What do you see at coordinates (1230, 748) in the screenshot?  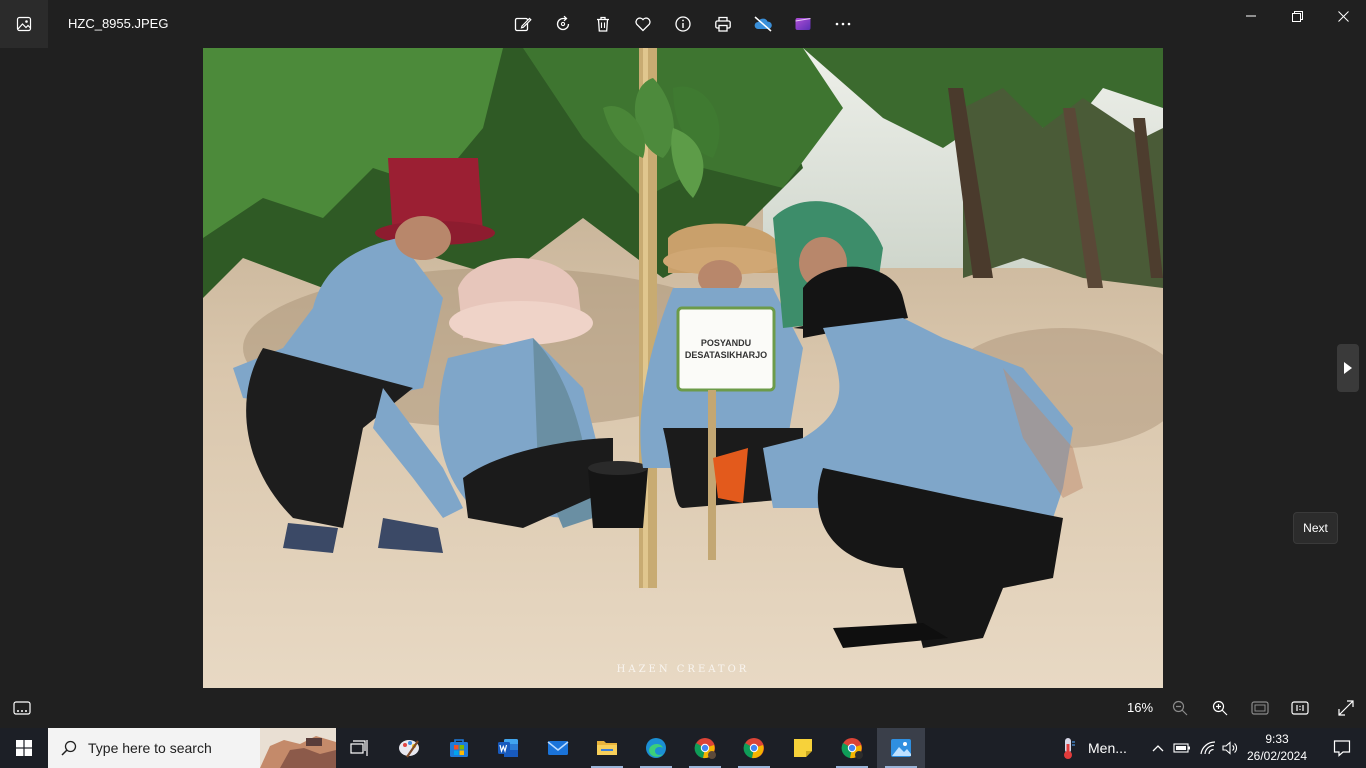 I see `volume-icon` at bounding box center [1230, 748].